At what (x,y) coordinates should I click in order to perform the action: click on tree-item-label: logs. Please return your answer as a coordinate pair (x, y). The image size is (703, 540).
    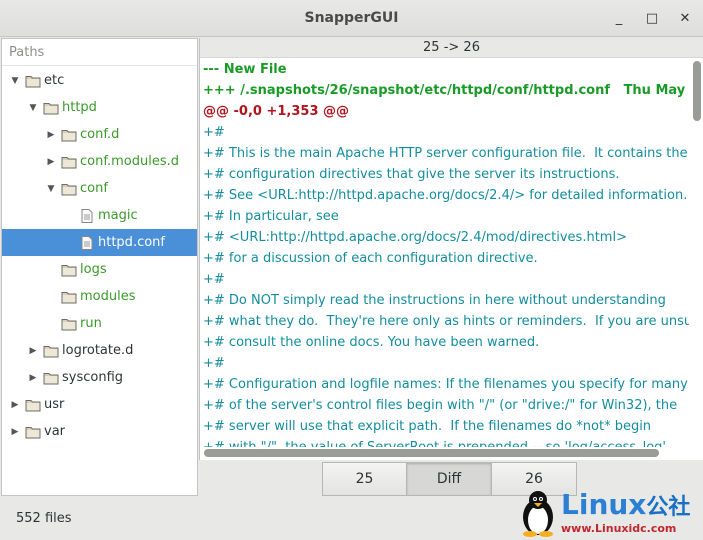
    Looking at the image, I should click on (93, 269).